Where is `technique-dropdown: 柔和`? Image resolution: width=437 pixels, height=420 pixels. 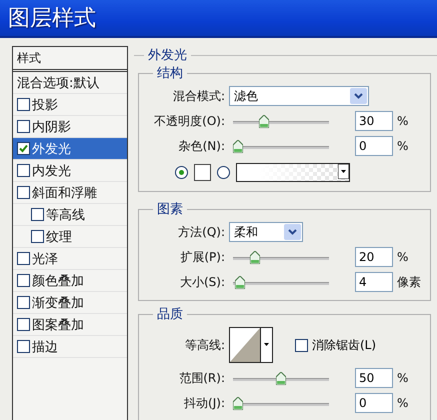
technique-dropdown: 柔和 is located at coordinates (266, 232).